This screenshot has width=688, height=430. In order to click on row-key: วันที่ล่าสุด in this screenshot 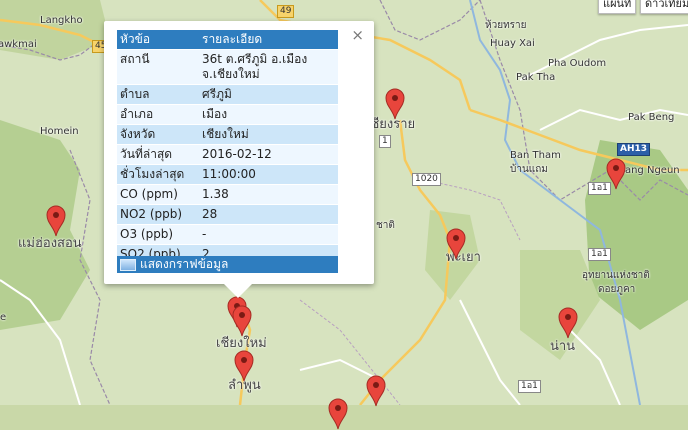, I will do `click(158, 154)`.